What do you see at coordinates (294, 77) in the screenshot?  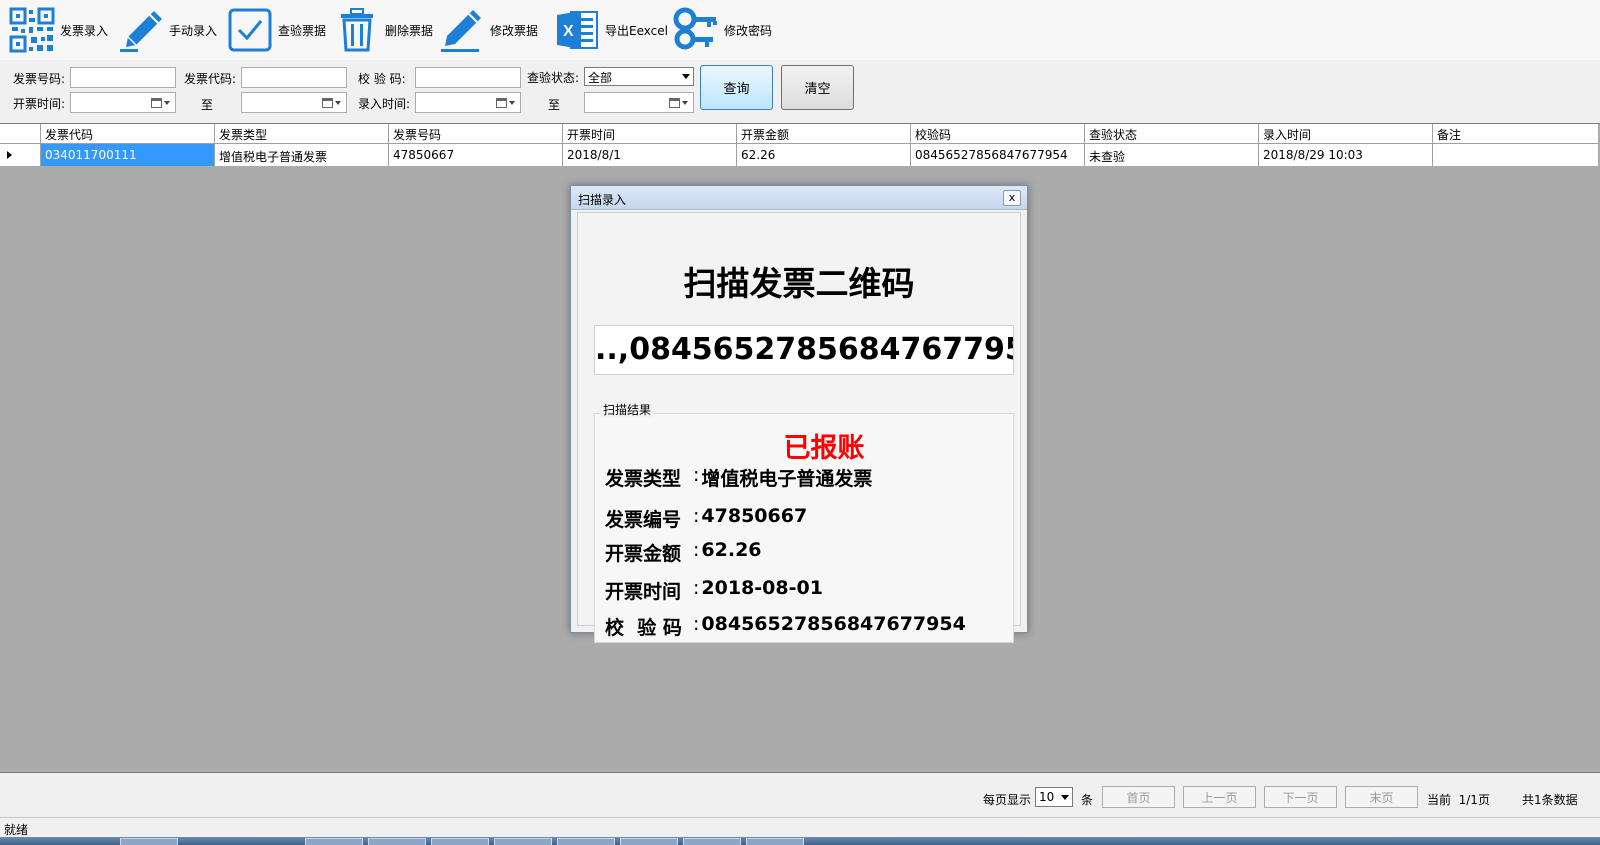 I see `invoice-code-input` at bounding box center [294, 77].